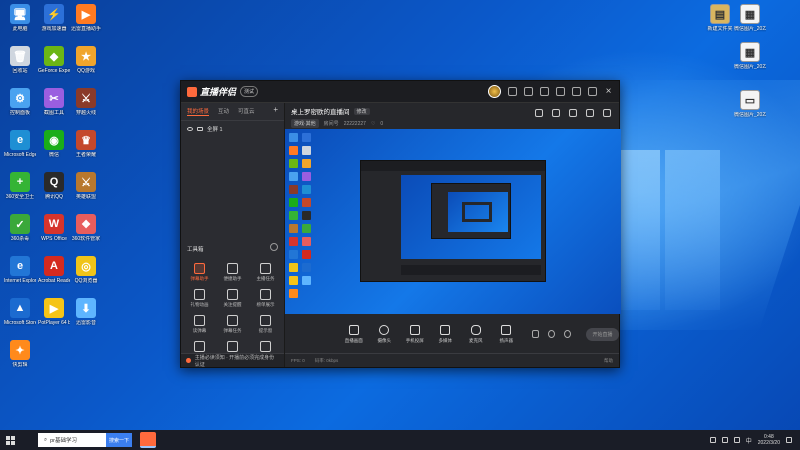 Image resolution: width=800 pixels, height=450 pixels. I want to click on microphone-button: 麦克风, so click(476, 334).